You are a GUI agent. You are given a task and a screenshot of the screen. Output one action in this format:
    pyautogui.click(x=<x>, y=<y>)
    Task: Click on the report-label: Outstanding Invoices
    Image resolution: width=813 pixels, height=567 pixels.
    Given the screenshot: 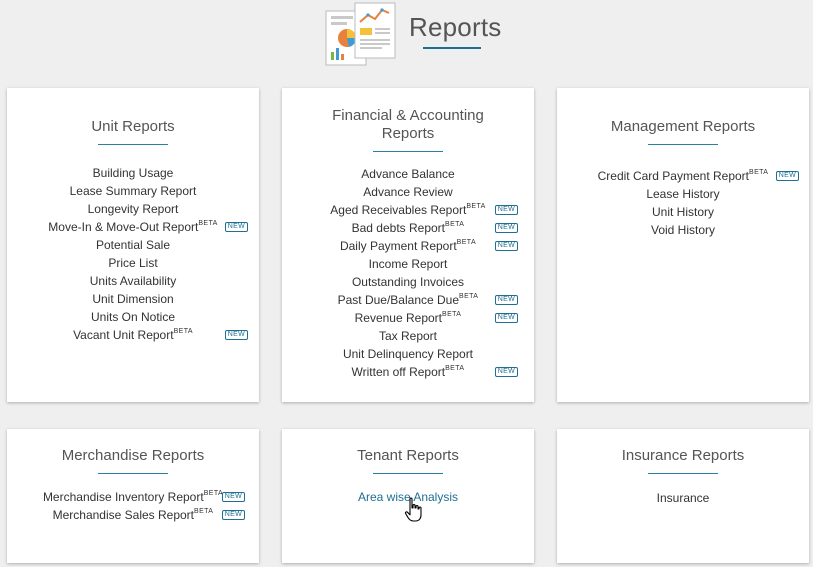 What is the action you would take?
    pyautogui.click(x=408, y=282)
    